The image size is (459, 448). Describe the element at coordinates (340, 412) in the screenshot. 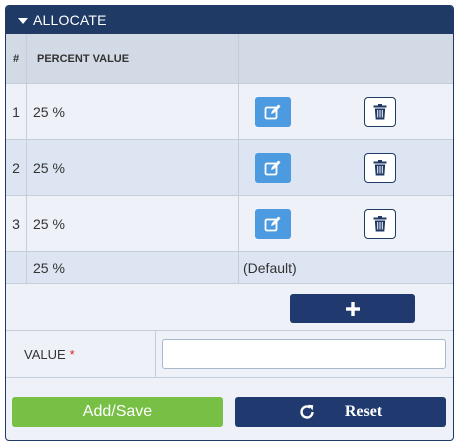

I see `reset-button: Reset` at that location.